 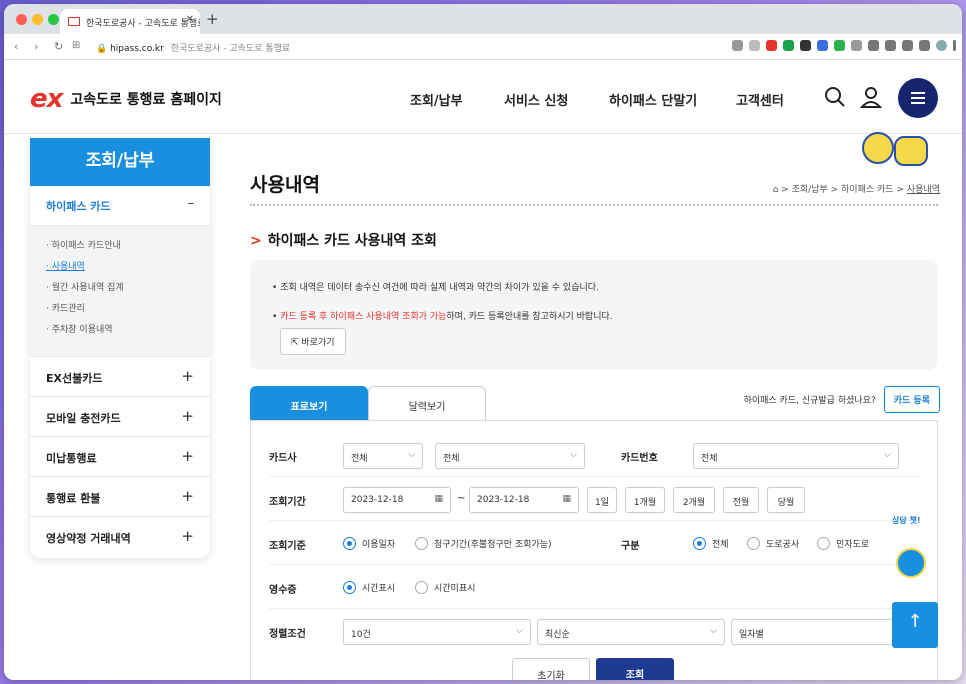 I want to click on radio-show-time: 시간표시, so click(x=369, y=587).